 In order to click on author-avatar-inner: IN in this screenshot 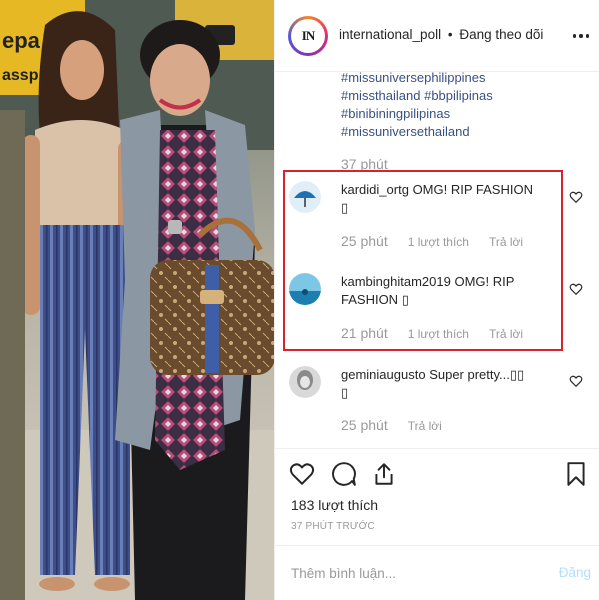, I will do `click(308, 36)`.